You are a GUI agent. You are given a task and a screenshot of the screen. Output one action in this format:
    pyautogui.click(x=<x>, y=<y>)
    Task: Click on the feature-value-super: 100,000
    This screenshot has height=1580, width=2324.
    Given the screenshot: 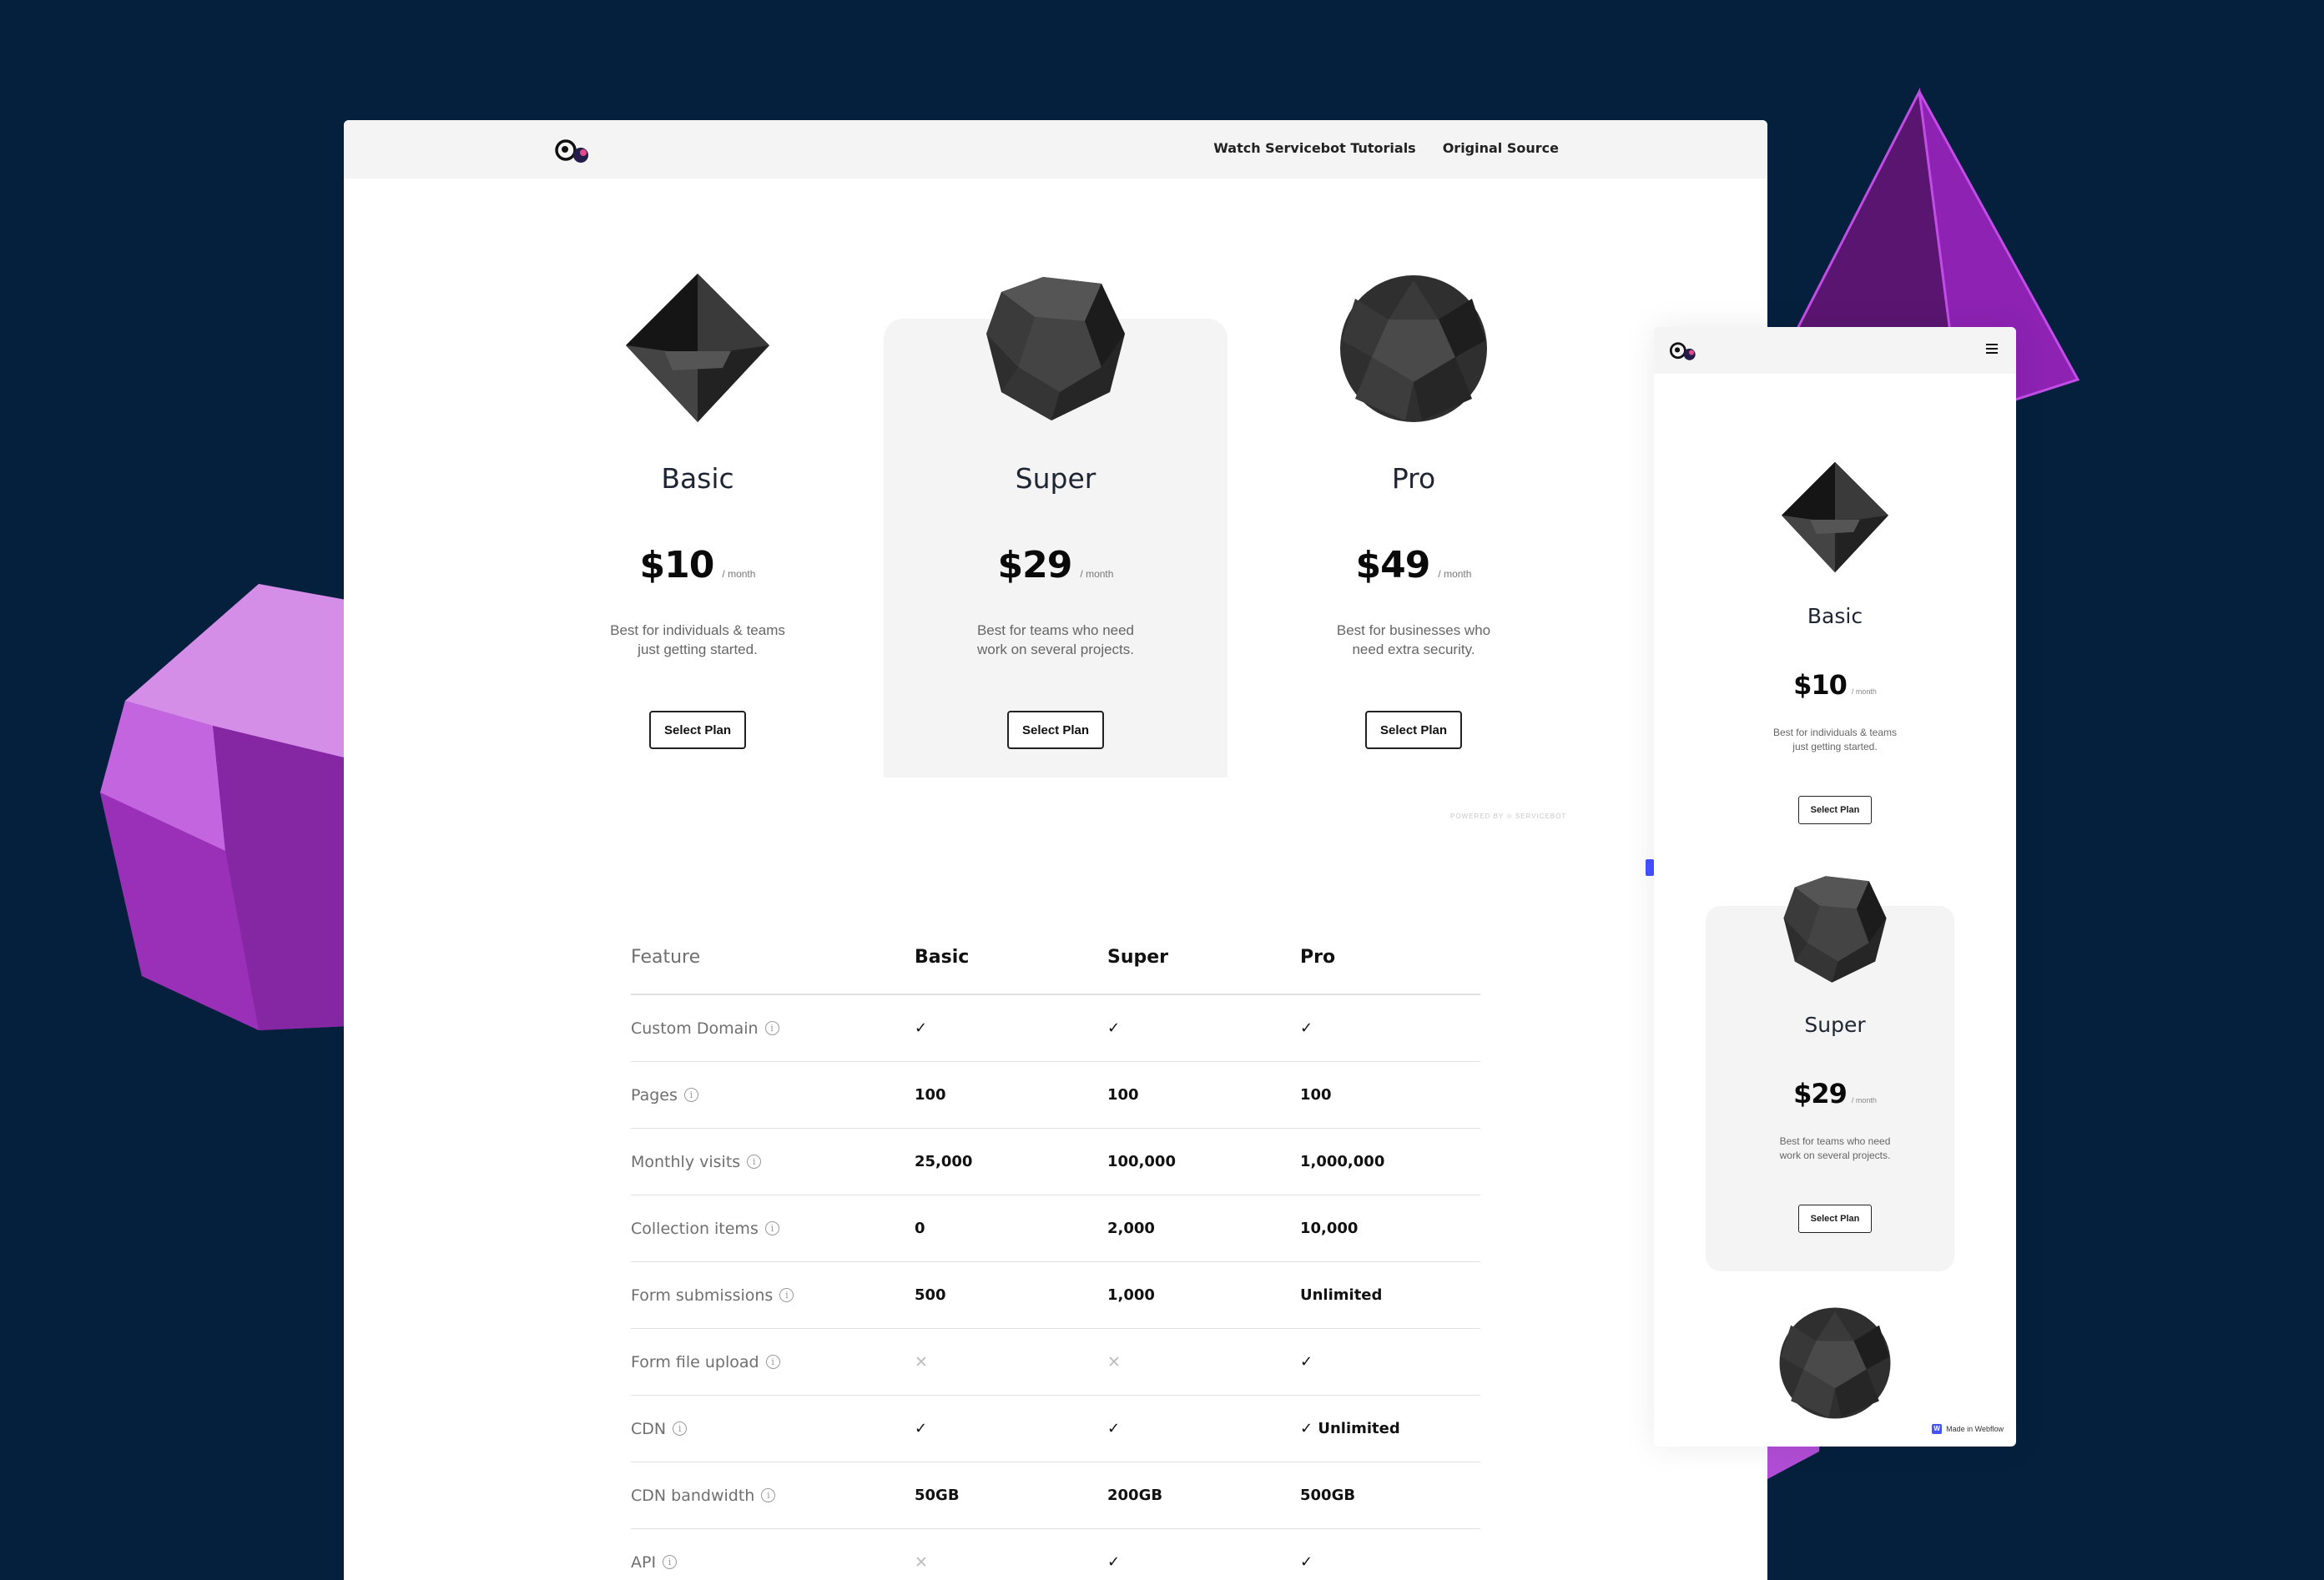 What is the action you would take?
    pyautogui.click(x=1141, y=1161)
    